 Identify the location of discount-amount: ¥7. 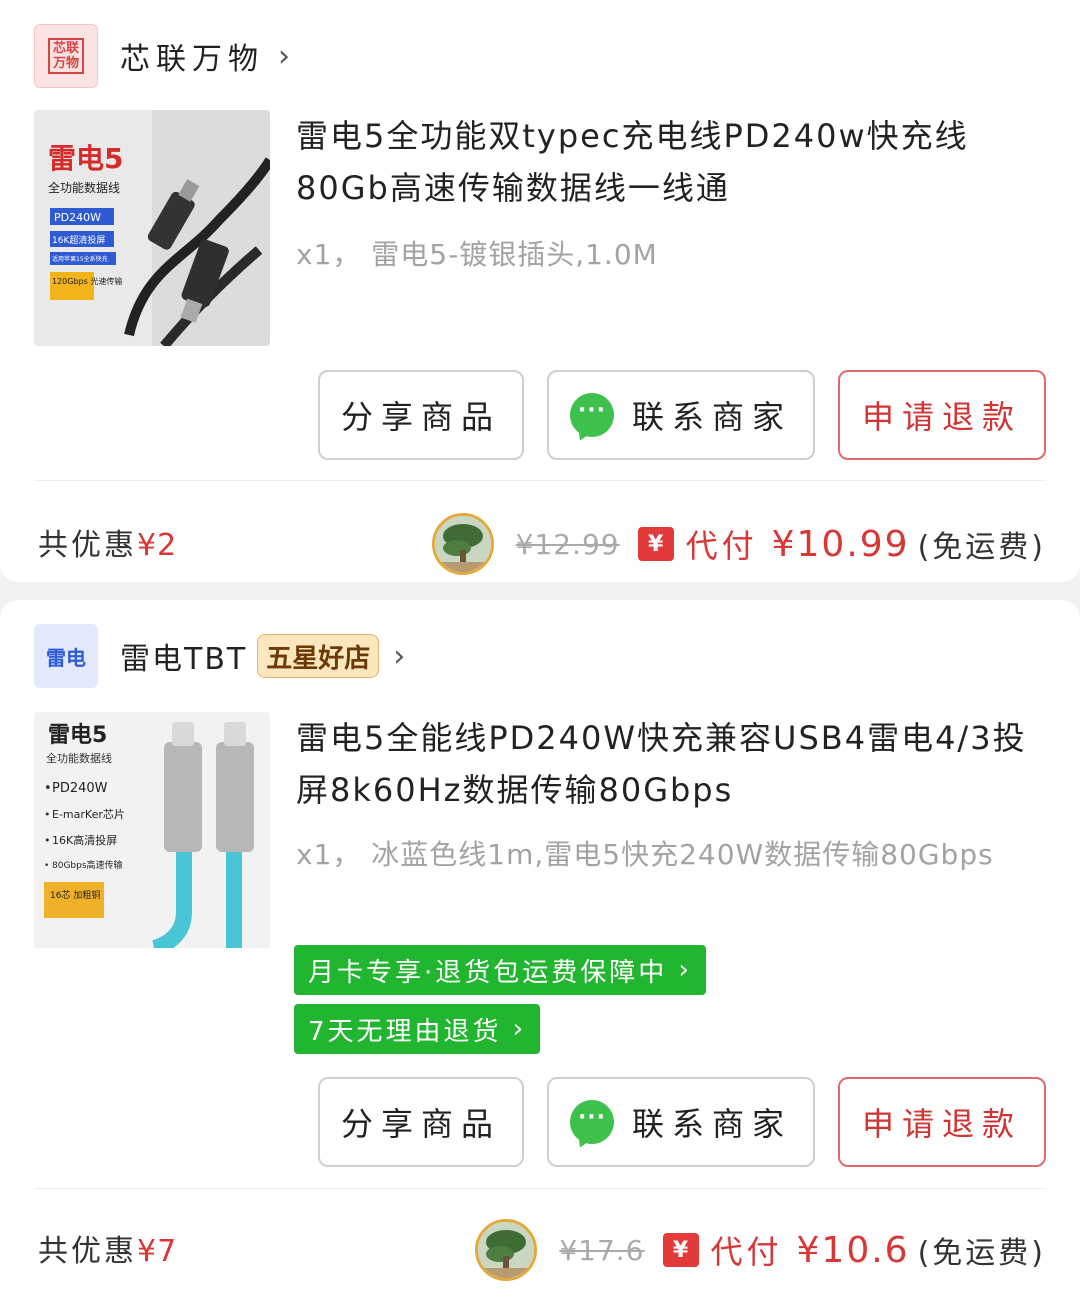
(157, 1251).